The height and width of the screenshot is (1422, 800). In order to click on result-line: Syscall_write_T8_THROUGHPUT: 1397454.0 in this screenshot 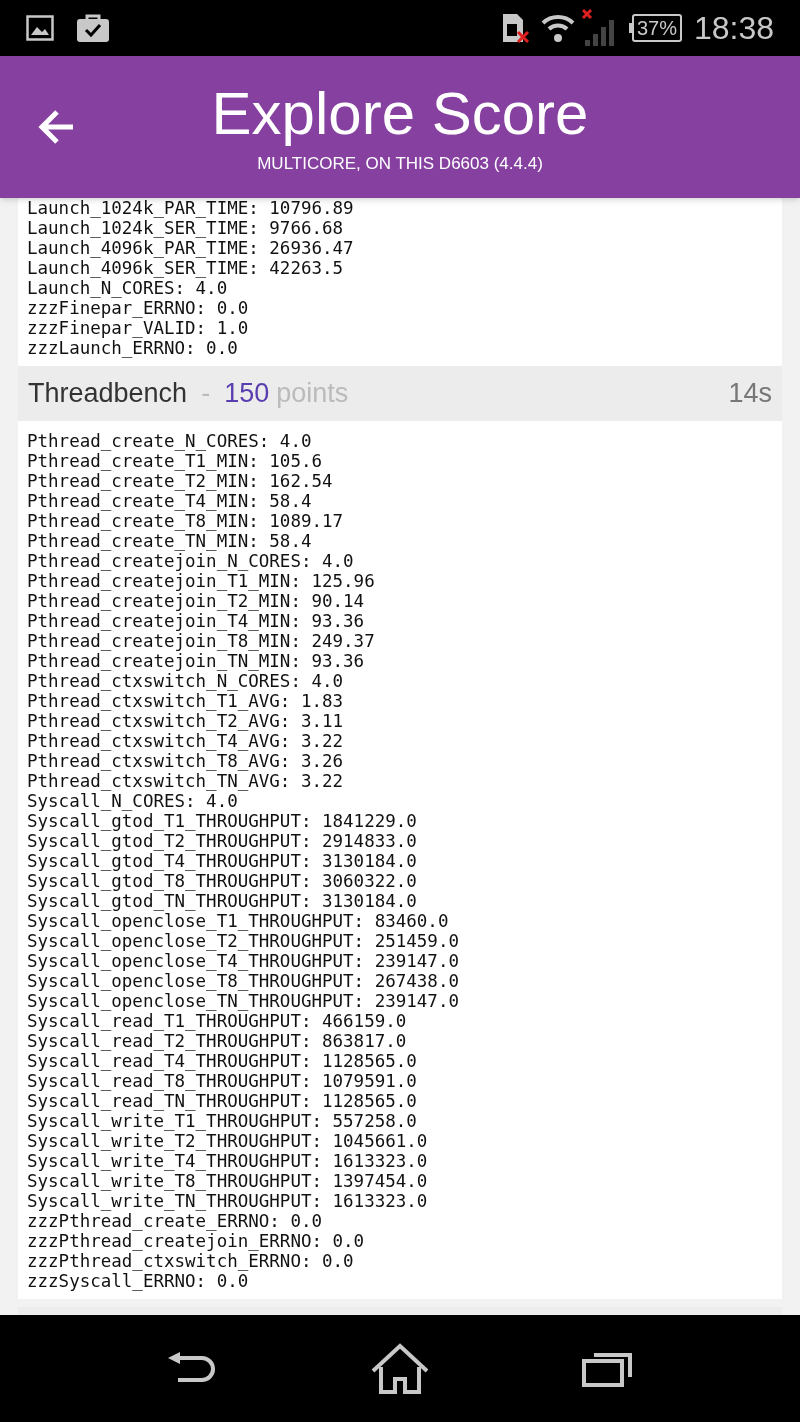, I will do `click(228, 1181)`.